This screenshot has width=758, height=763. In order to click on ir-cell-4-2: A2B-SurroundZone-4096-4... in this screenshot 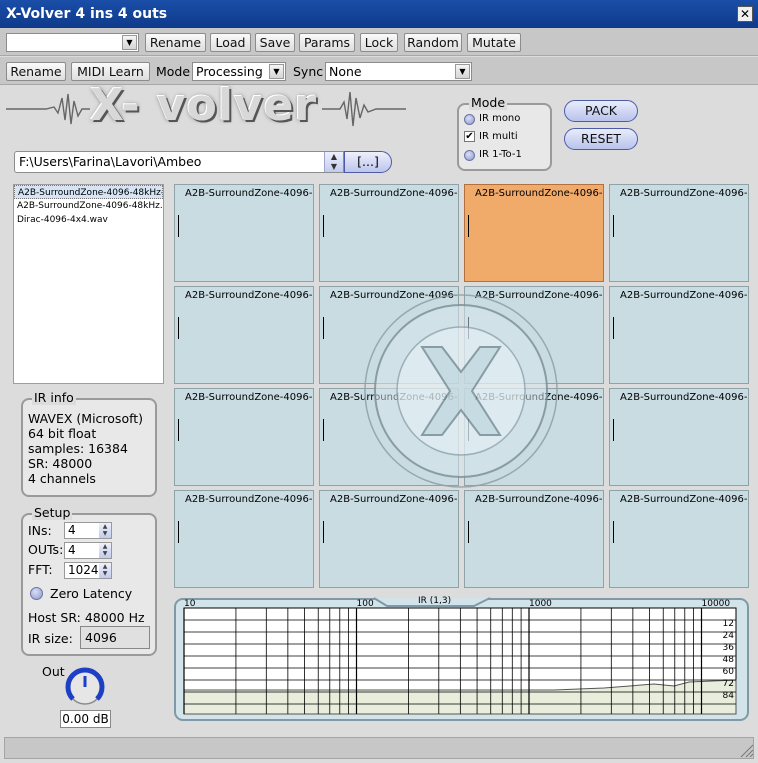, I will do `click(389, 539)`.